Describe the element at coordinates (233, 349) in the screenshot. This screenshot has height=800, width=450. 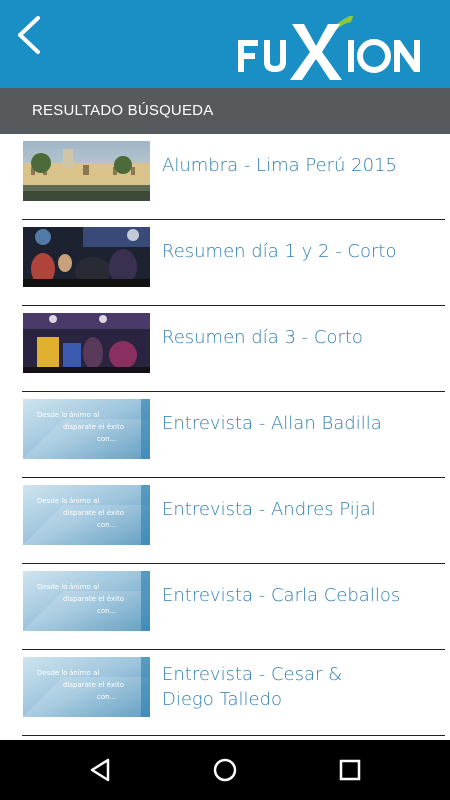
I see `list-item: Resumen día 3 - Corto` at that location.